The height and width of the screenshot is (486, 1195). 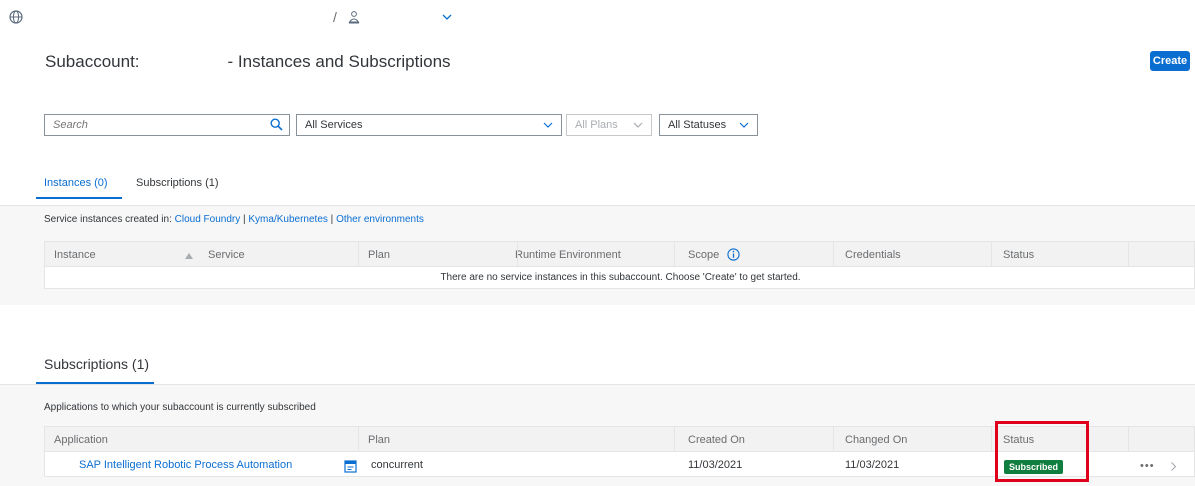 I want to click on plans-select-value: All Plans, so click(x=596, y=125).